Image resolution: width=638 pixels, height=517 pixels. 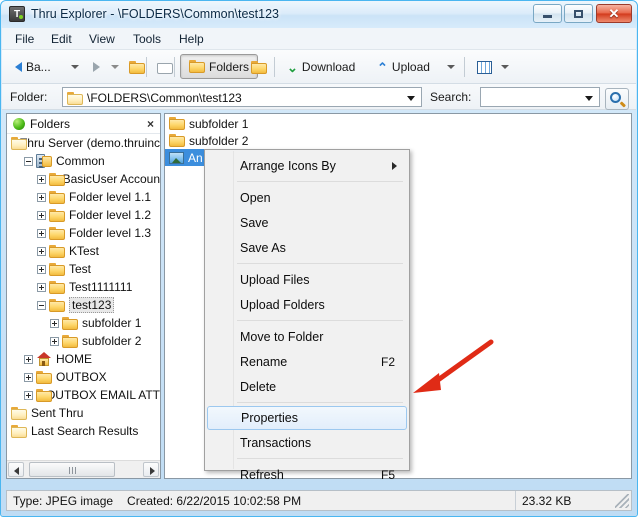 I want to click on tree-node: KTest, so click(x=83, y=251).